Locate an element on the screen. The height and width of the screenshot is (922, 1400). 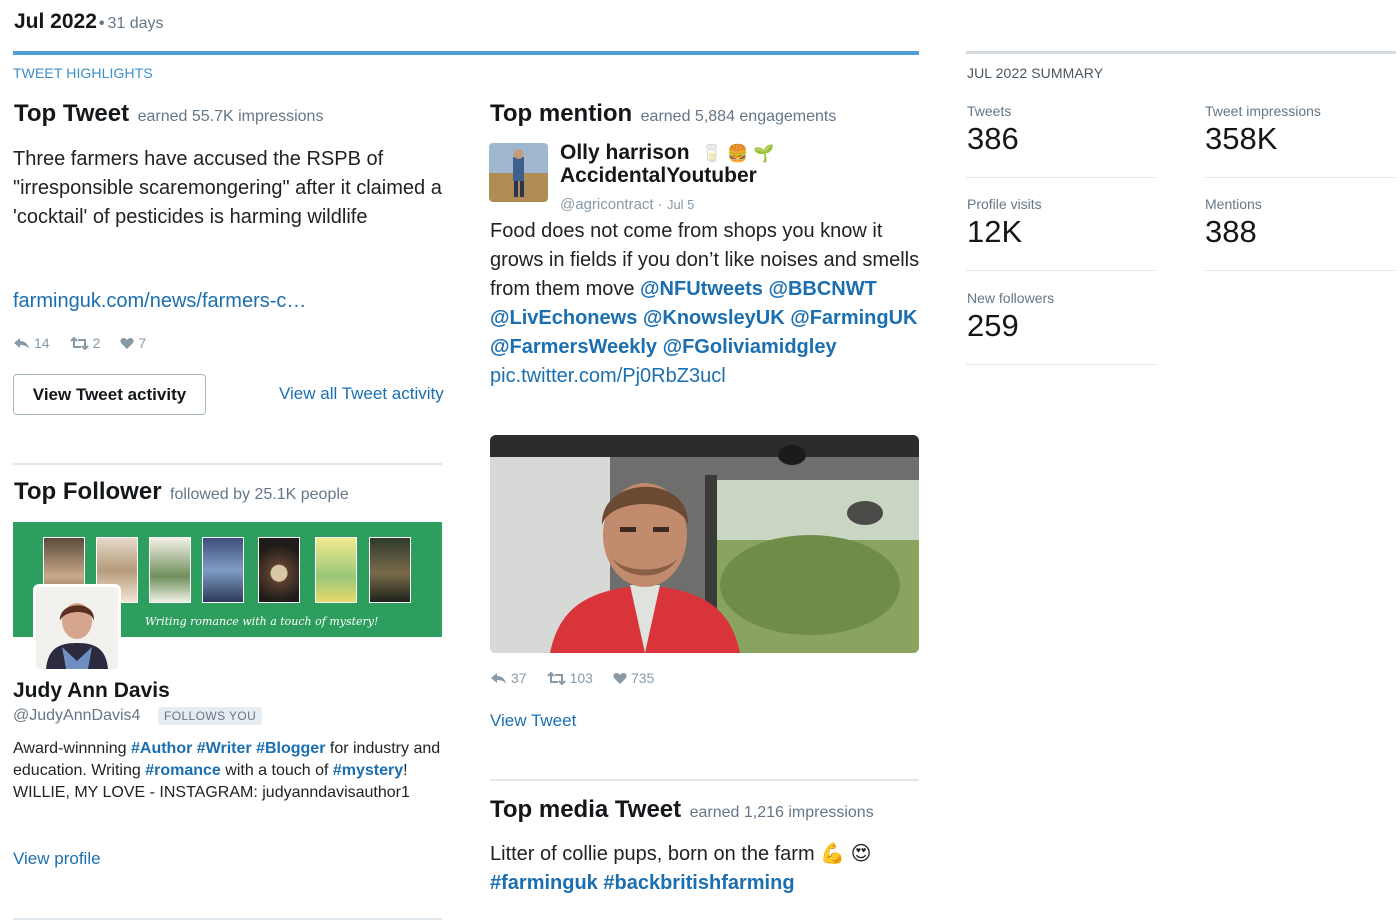
summary-caption: JUL 2022 SUMMARY is located at coordinates (1035, 73).